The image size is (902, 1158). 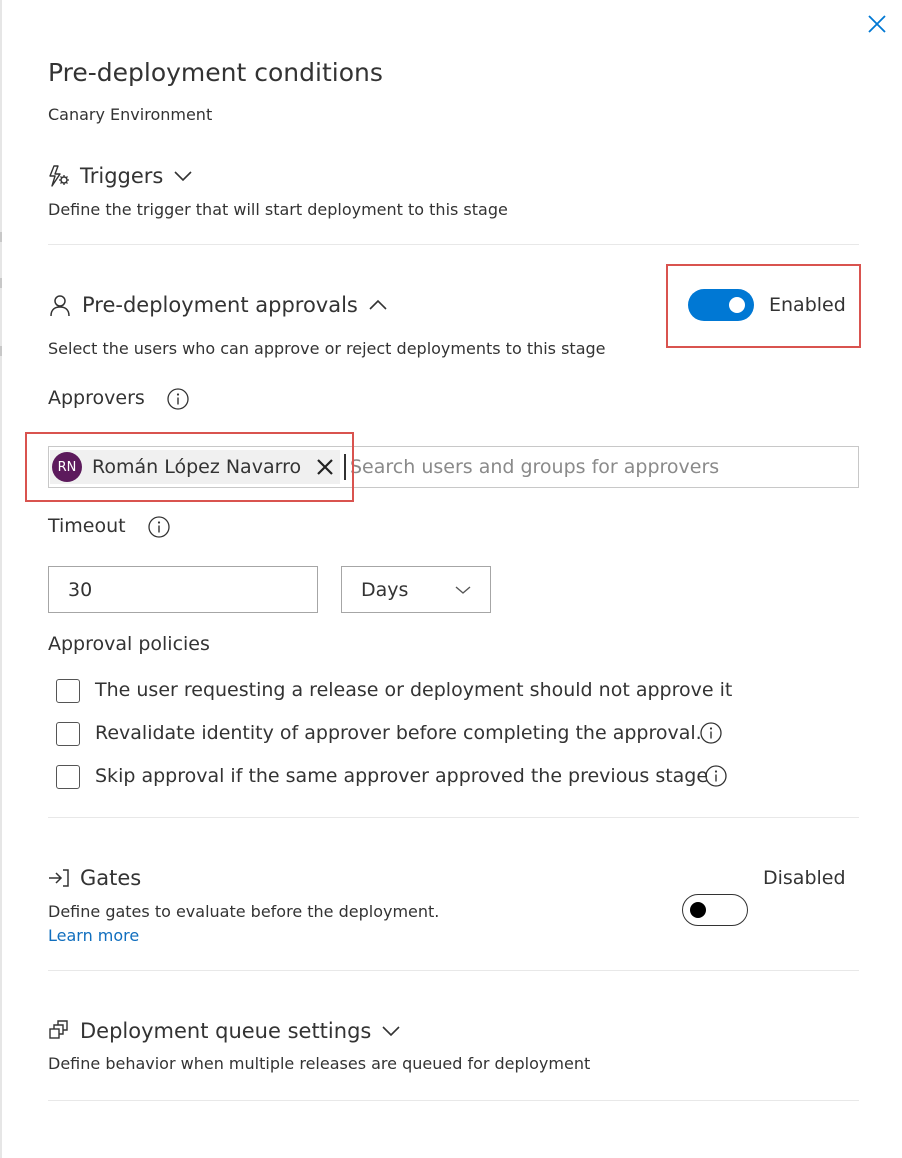 What do you see at coordinates (715, 910) in the screenshot?
I see `gates-toggle` at bounding box center [715, 910].